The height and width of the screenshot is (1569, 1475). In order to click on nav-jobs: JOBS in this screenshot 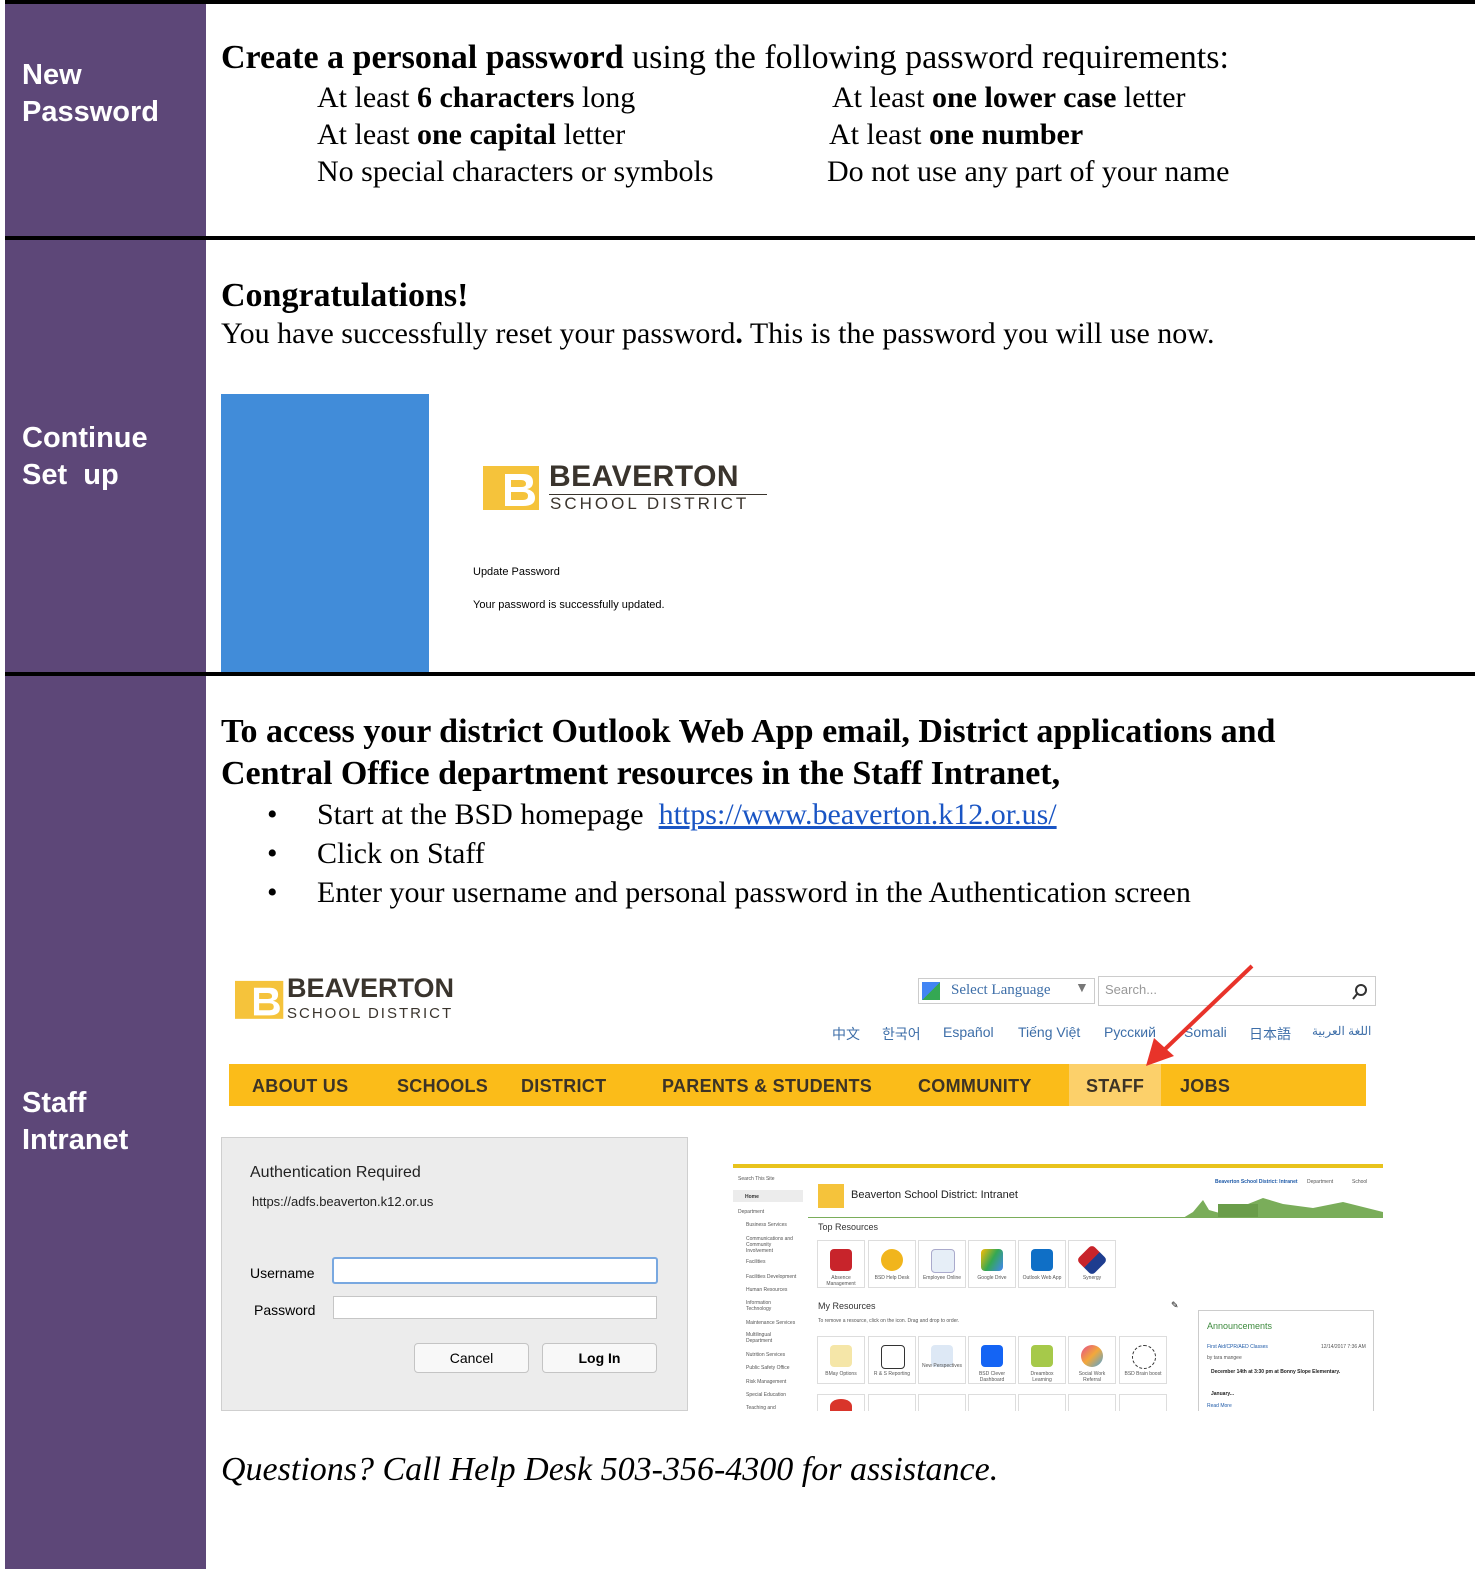, I will do `click(1205, 1086)`.